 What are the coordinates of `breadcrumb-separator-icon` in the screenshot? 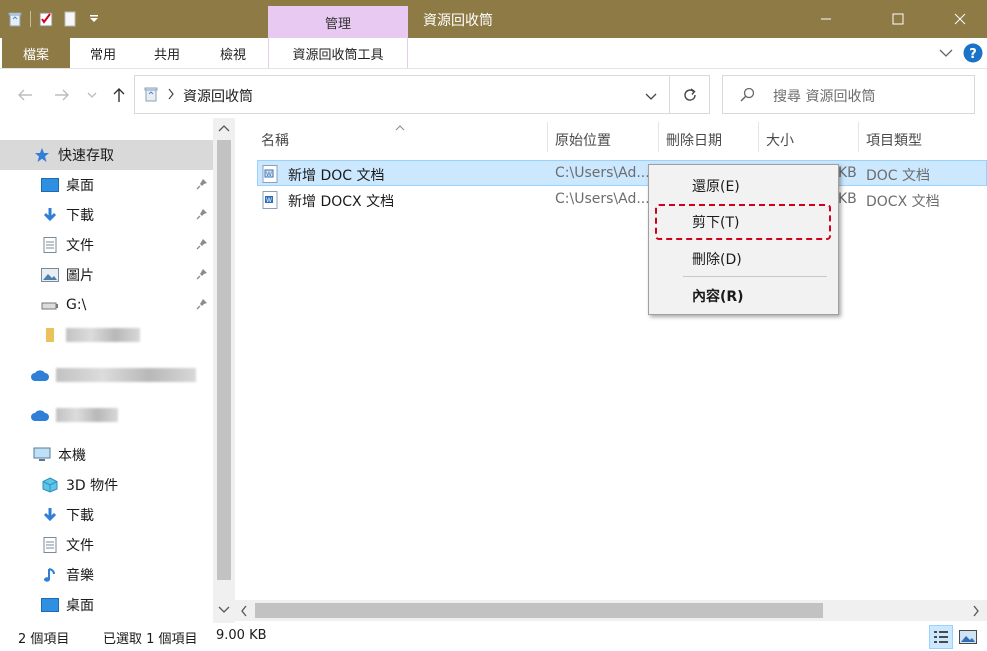 It's located at (171, 96).